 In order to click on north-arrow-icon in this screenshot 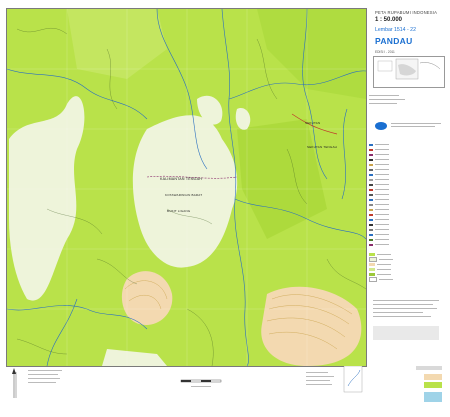, I will do `click(14, 383)`.